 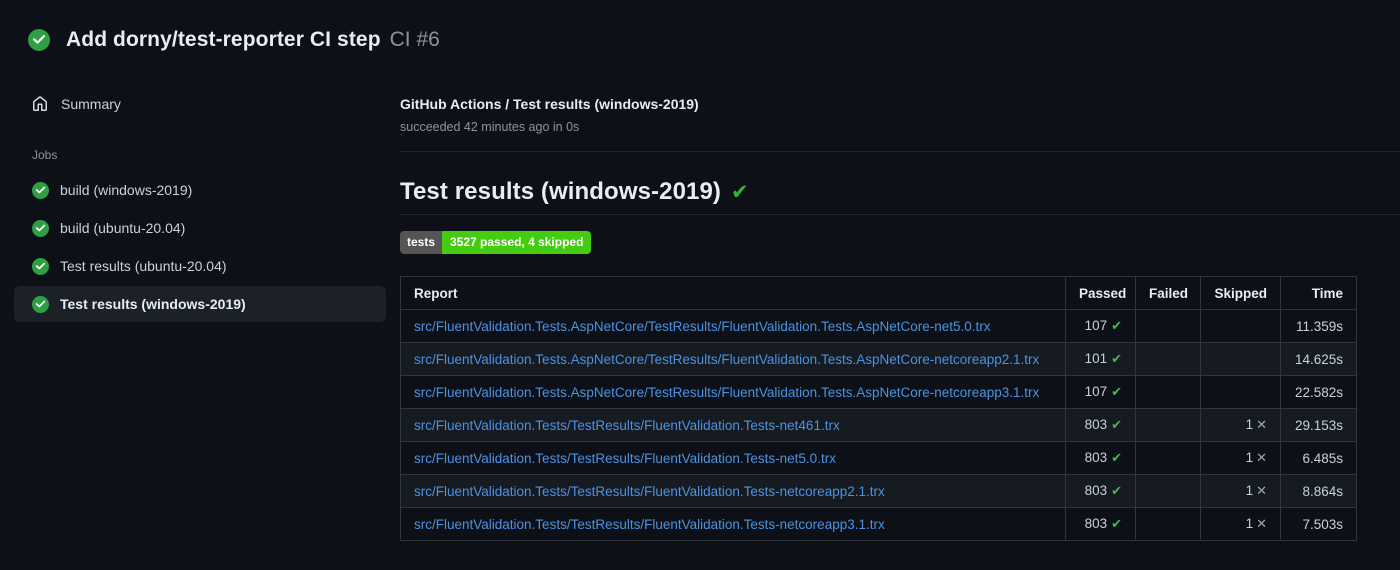 What do you see at coordinates (143, 266) in the screenshot?
I see `job-label: Test results (ubuntu-20.04)` at bounding box center [143, 266].